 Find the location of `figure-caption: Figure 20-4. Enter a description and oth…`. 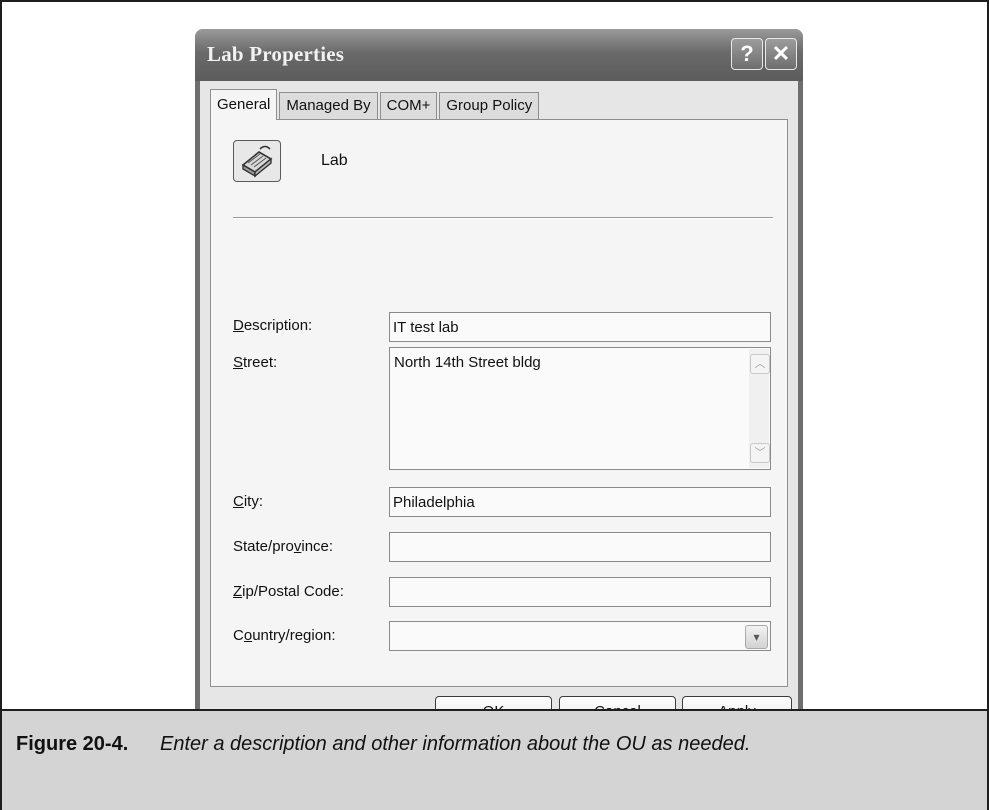

figure-caption: Figure 20-4. Enter a description and oth… is located at coordinates (494, 759).